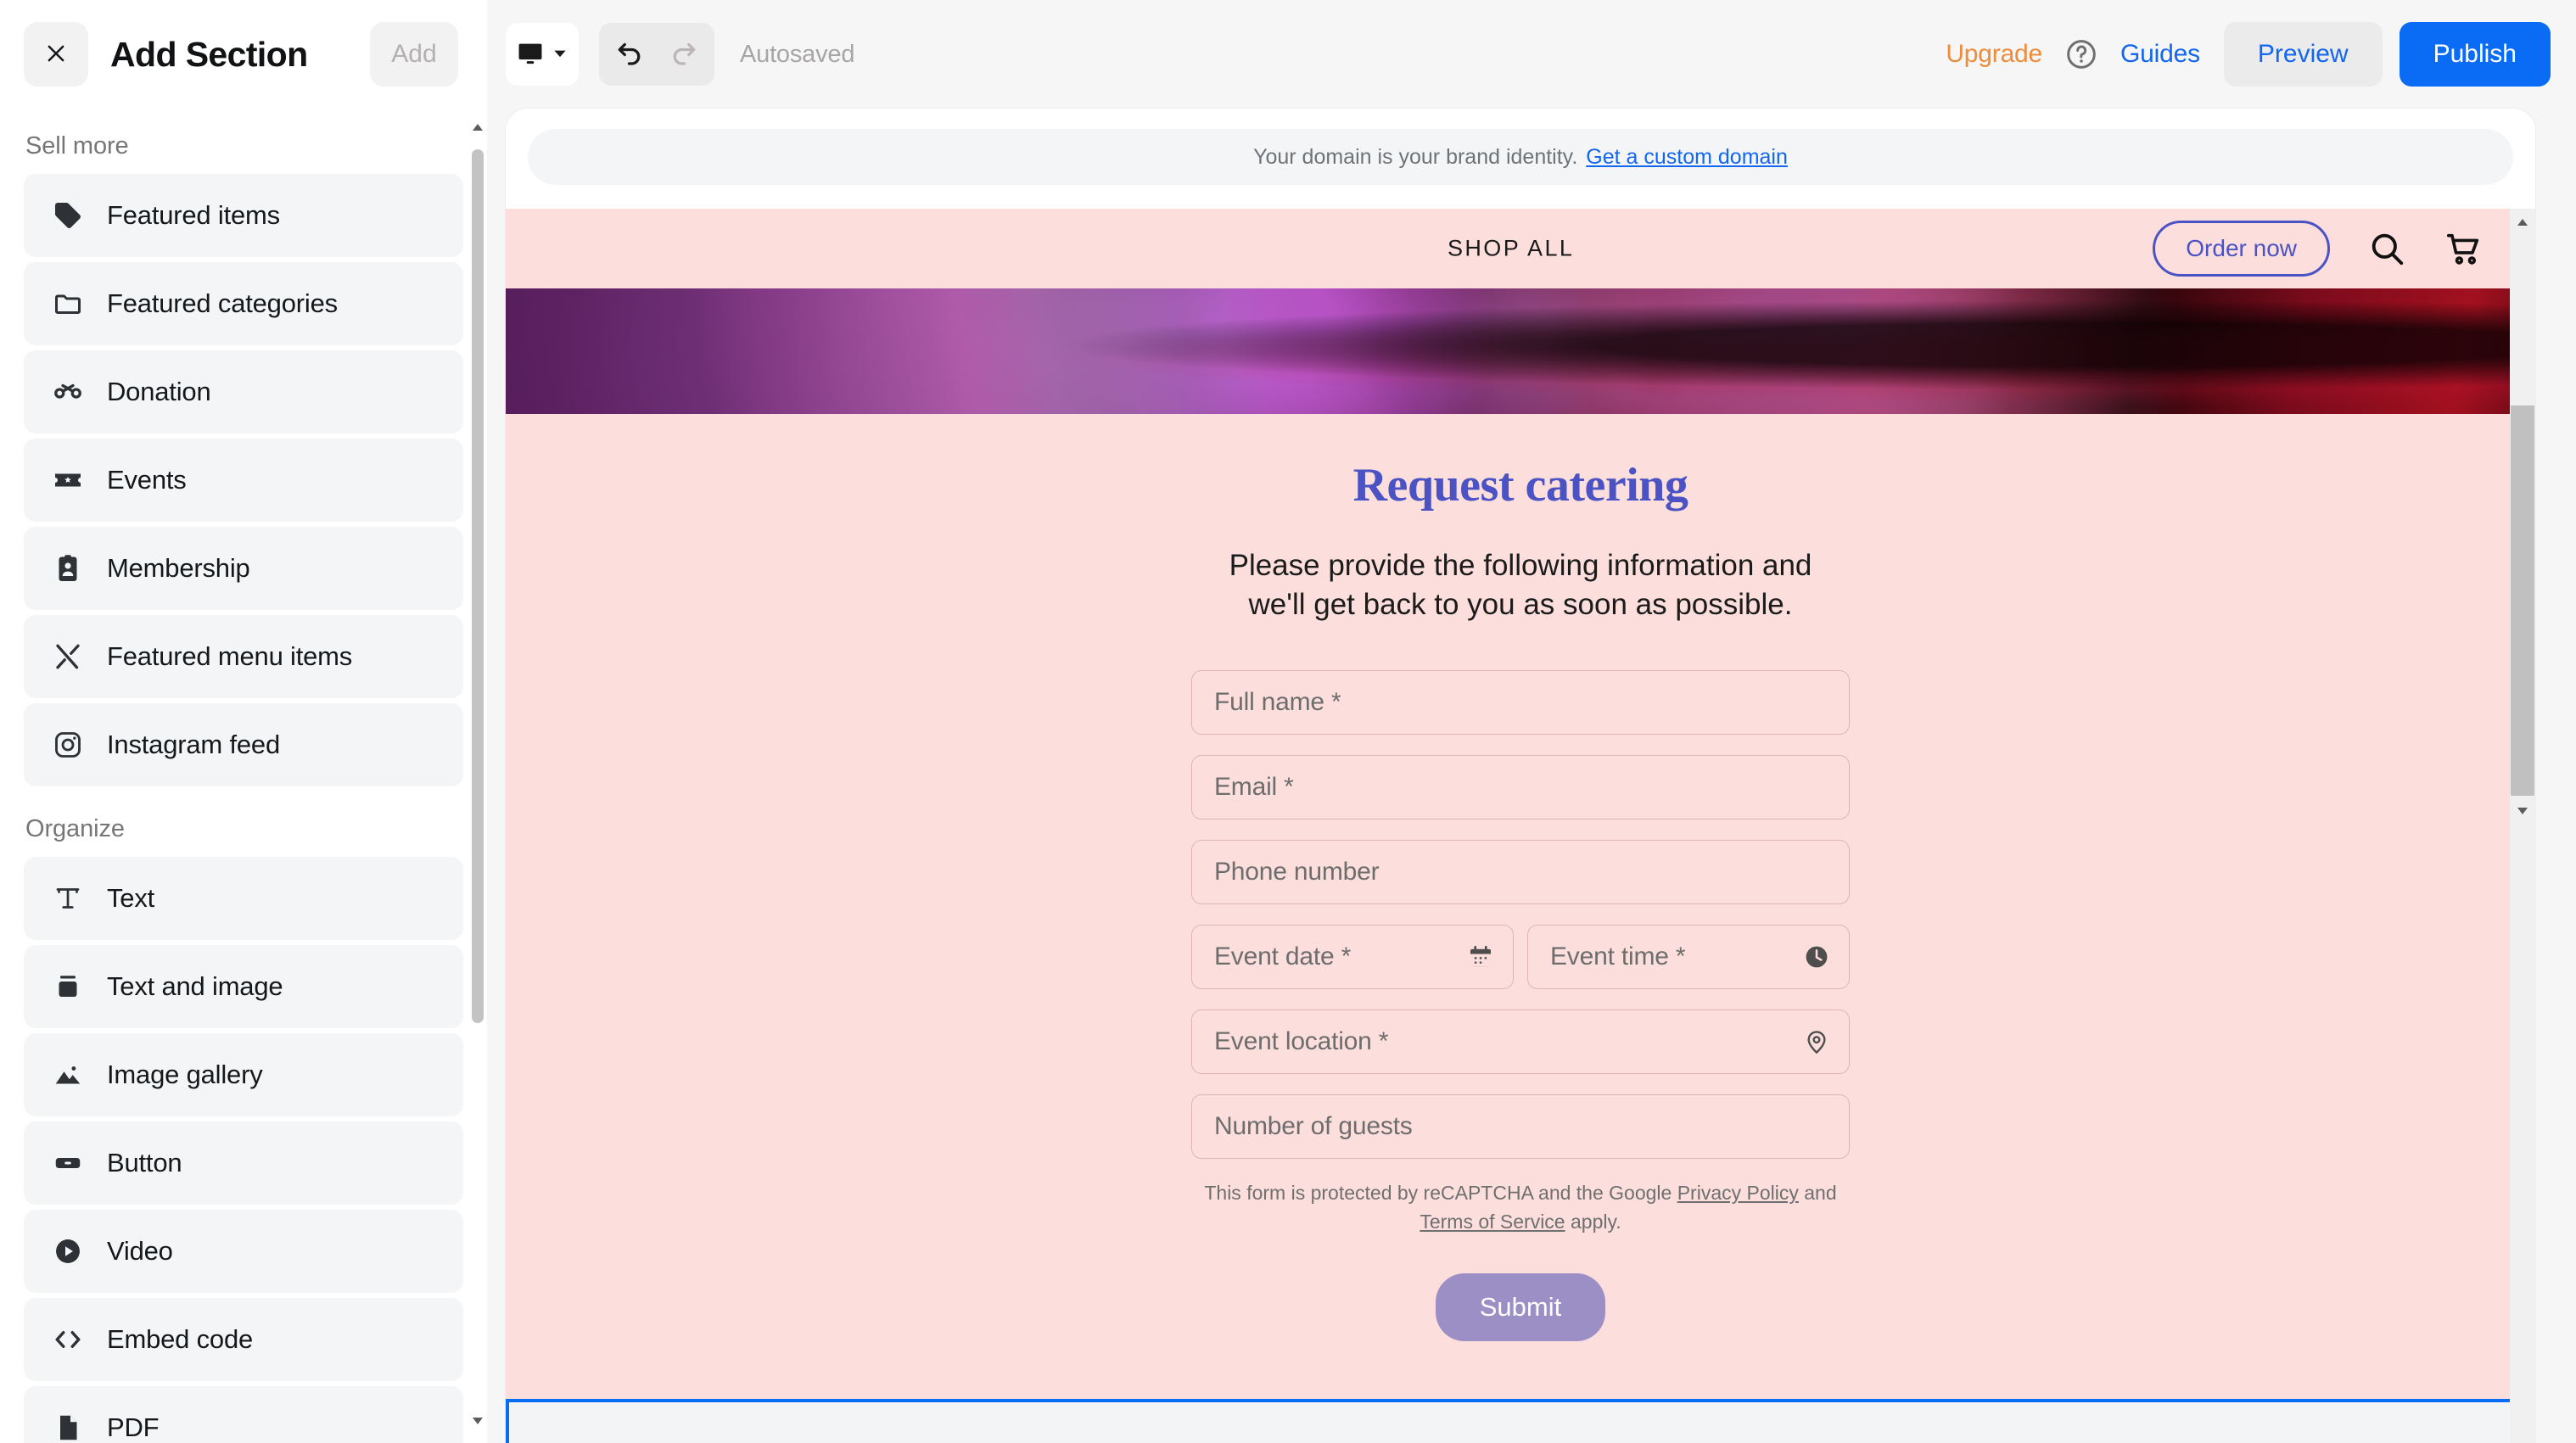 This screenshot has height=1443, width=2576. I want to click on get-custom-domain-link: Get a custom domain, so click(1687, 157).